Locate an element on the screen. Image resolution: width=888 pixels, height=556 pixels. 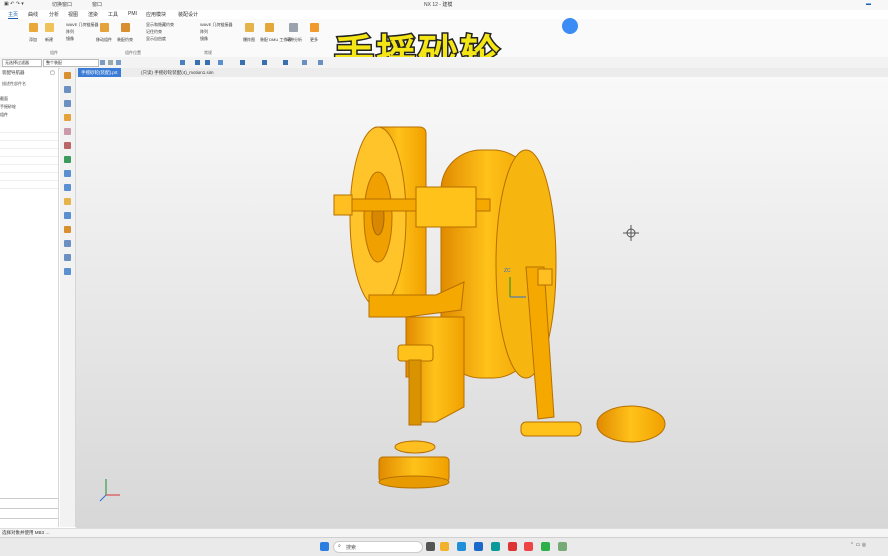
edge-icon is located at coordinates (461, 546).